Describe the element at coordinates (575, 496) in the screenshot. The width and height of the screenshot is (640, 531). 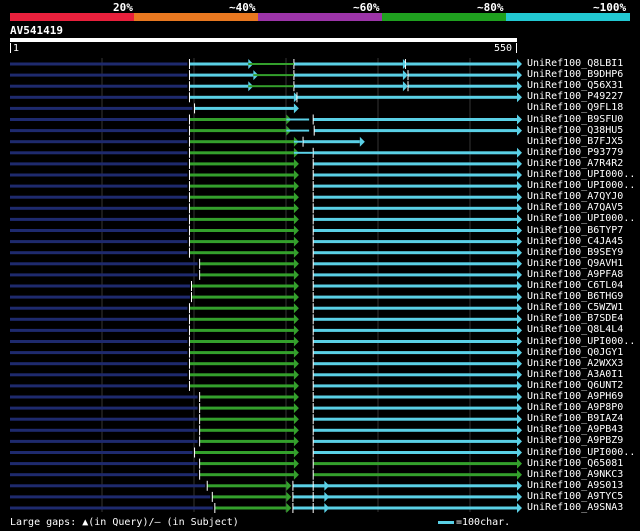
I see `hit-label: UniRef100_A9TYC5` at that location.